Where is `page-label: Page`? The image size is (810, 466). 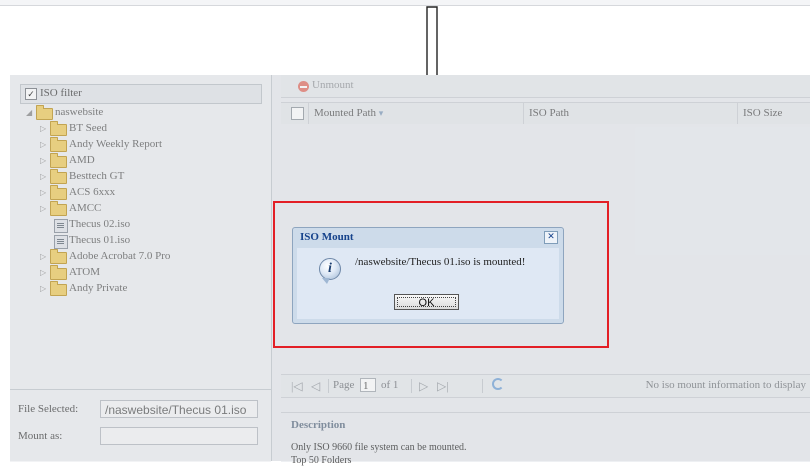
page-label: Page is located at coordinates (344, 385).